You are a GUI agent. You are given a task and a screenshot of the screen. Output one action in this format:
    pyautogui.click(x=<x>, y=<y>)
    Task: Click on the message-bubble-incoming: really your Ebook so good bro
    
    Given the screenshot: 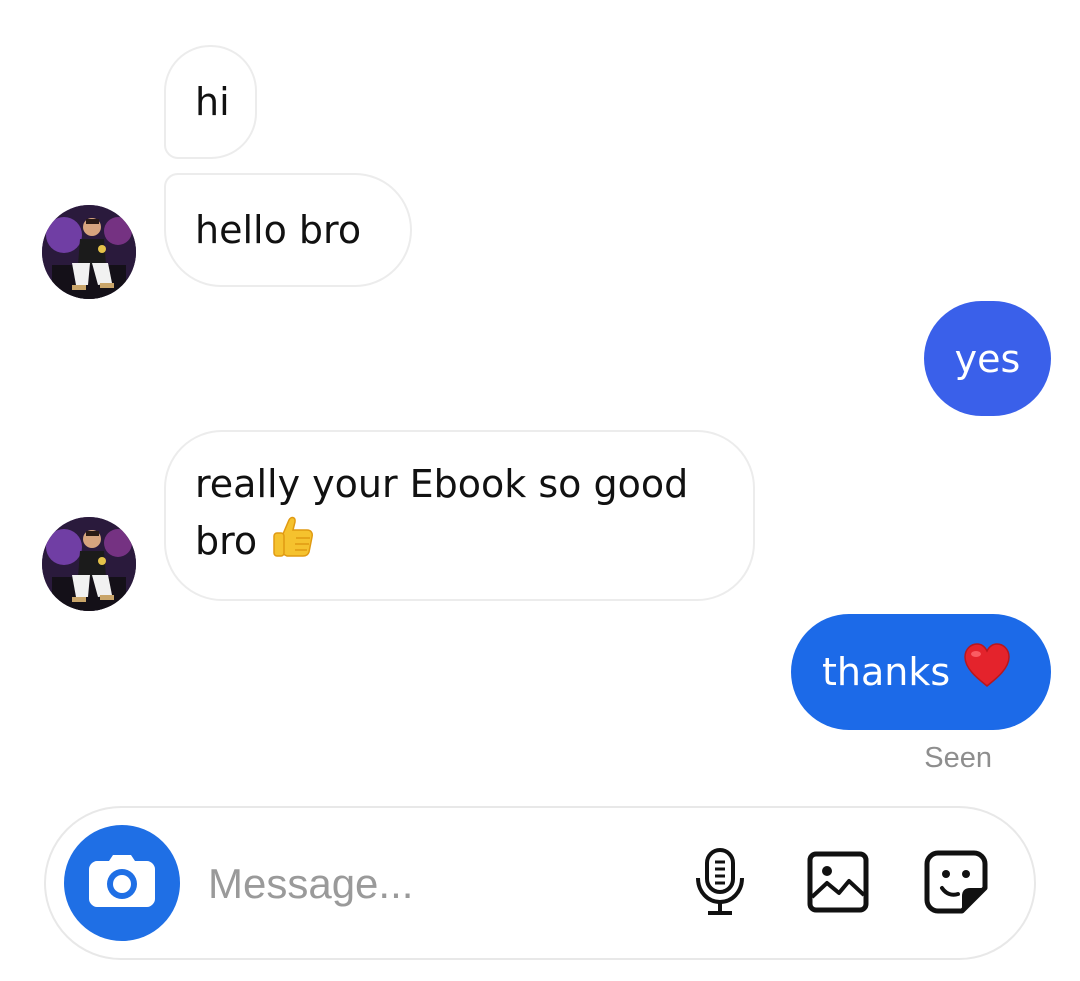 What is the action you would take?
    pyautogui.click(x=459, y=515)
    